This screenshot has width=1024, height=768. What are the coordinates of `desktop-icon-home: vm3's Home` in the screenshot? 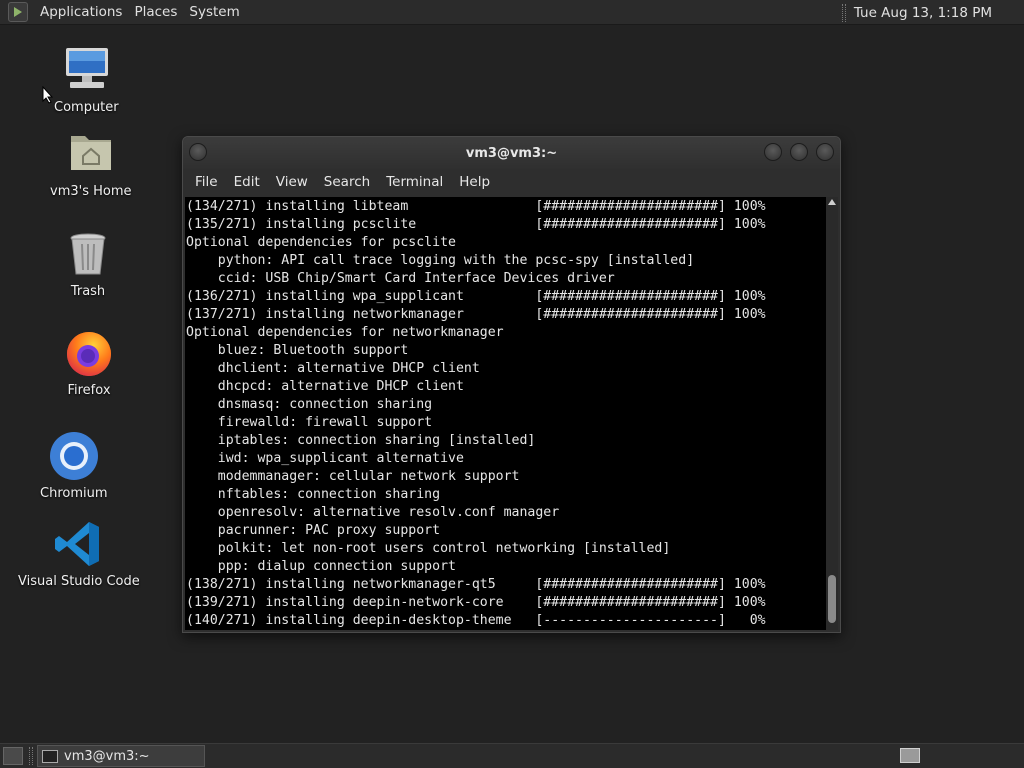 It's located at (91, 163).